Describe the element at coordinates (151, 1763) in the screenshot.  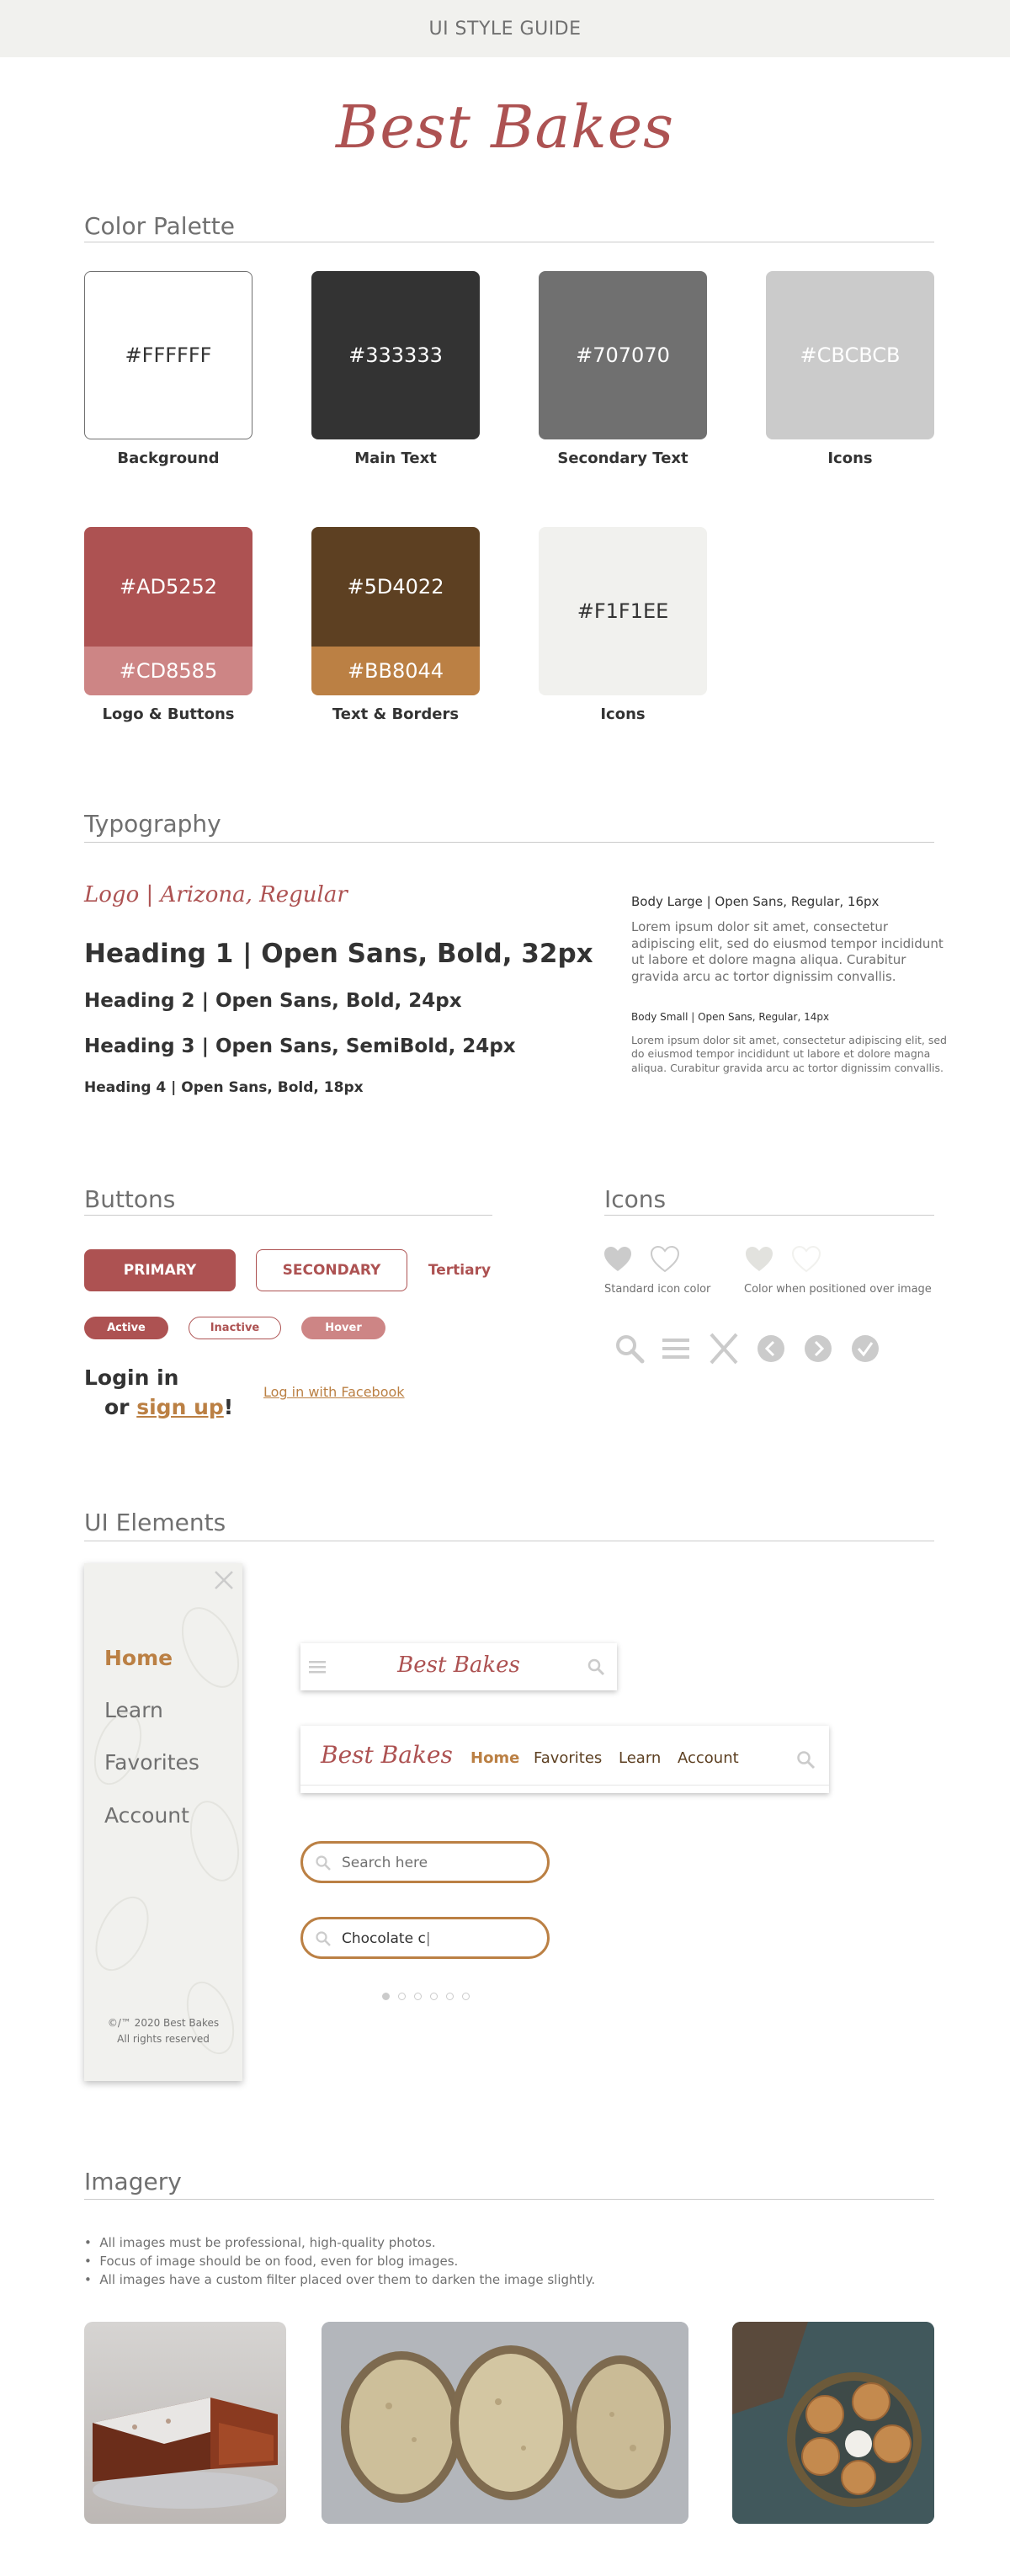
I see `sidebar-item-favorites: Favorites` at that location.